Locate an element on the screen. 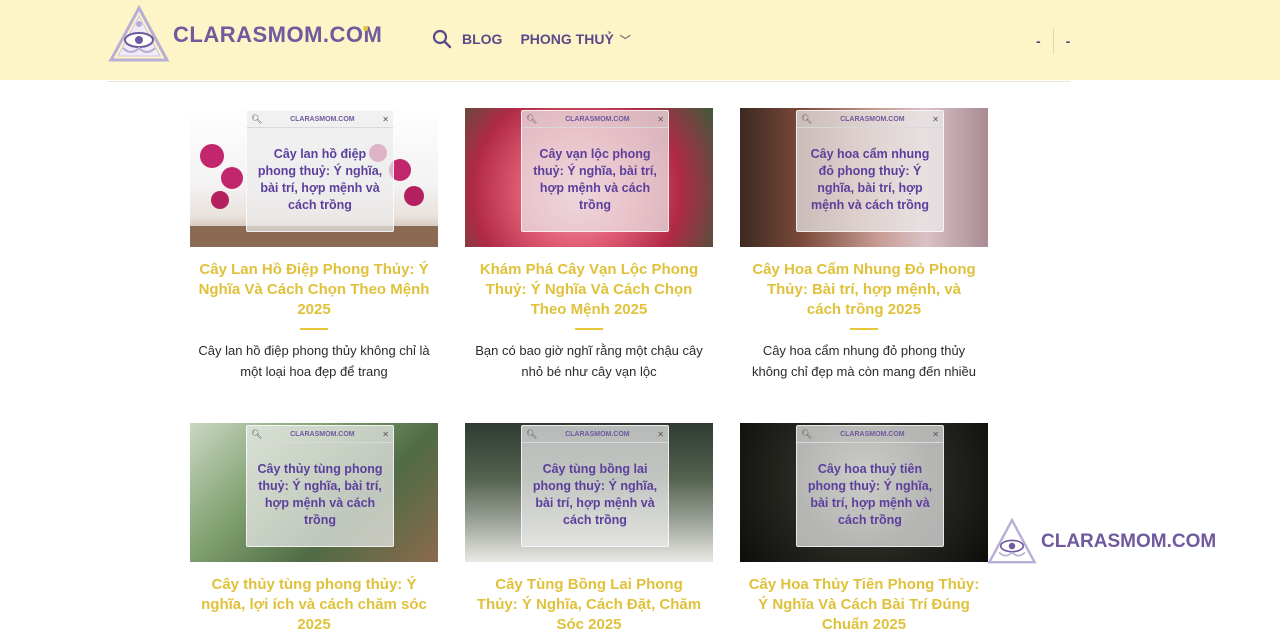  header-right: - - is located at coordinates (1053, 41).